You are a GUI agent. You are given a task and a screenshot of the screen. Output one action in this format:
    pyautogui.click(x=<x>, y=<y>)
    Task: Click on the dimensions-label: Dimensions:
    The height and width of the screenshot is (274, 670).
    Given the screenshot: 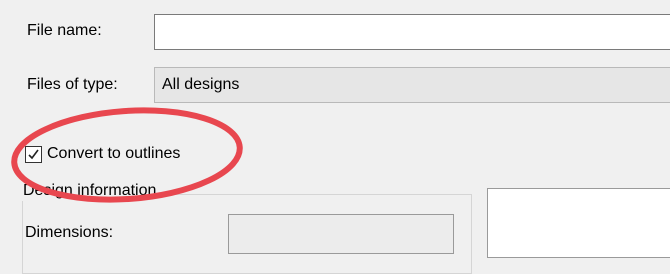 What is the action you would take?
    pyautogui.click(x=69, y=232)
    